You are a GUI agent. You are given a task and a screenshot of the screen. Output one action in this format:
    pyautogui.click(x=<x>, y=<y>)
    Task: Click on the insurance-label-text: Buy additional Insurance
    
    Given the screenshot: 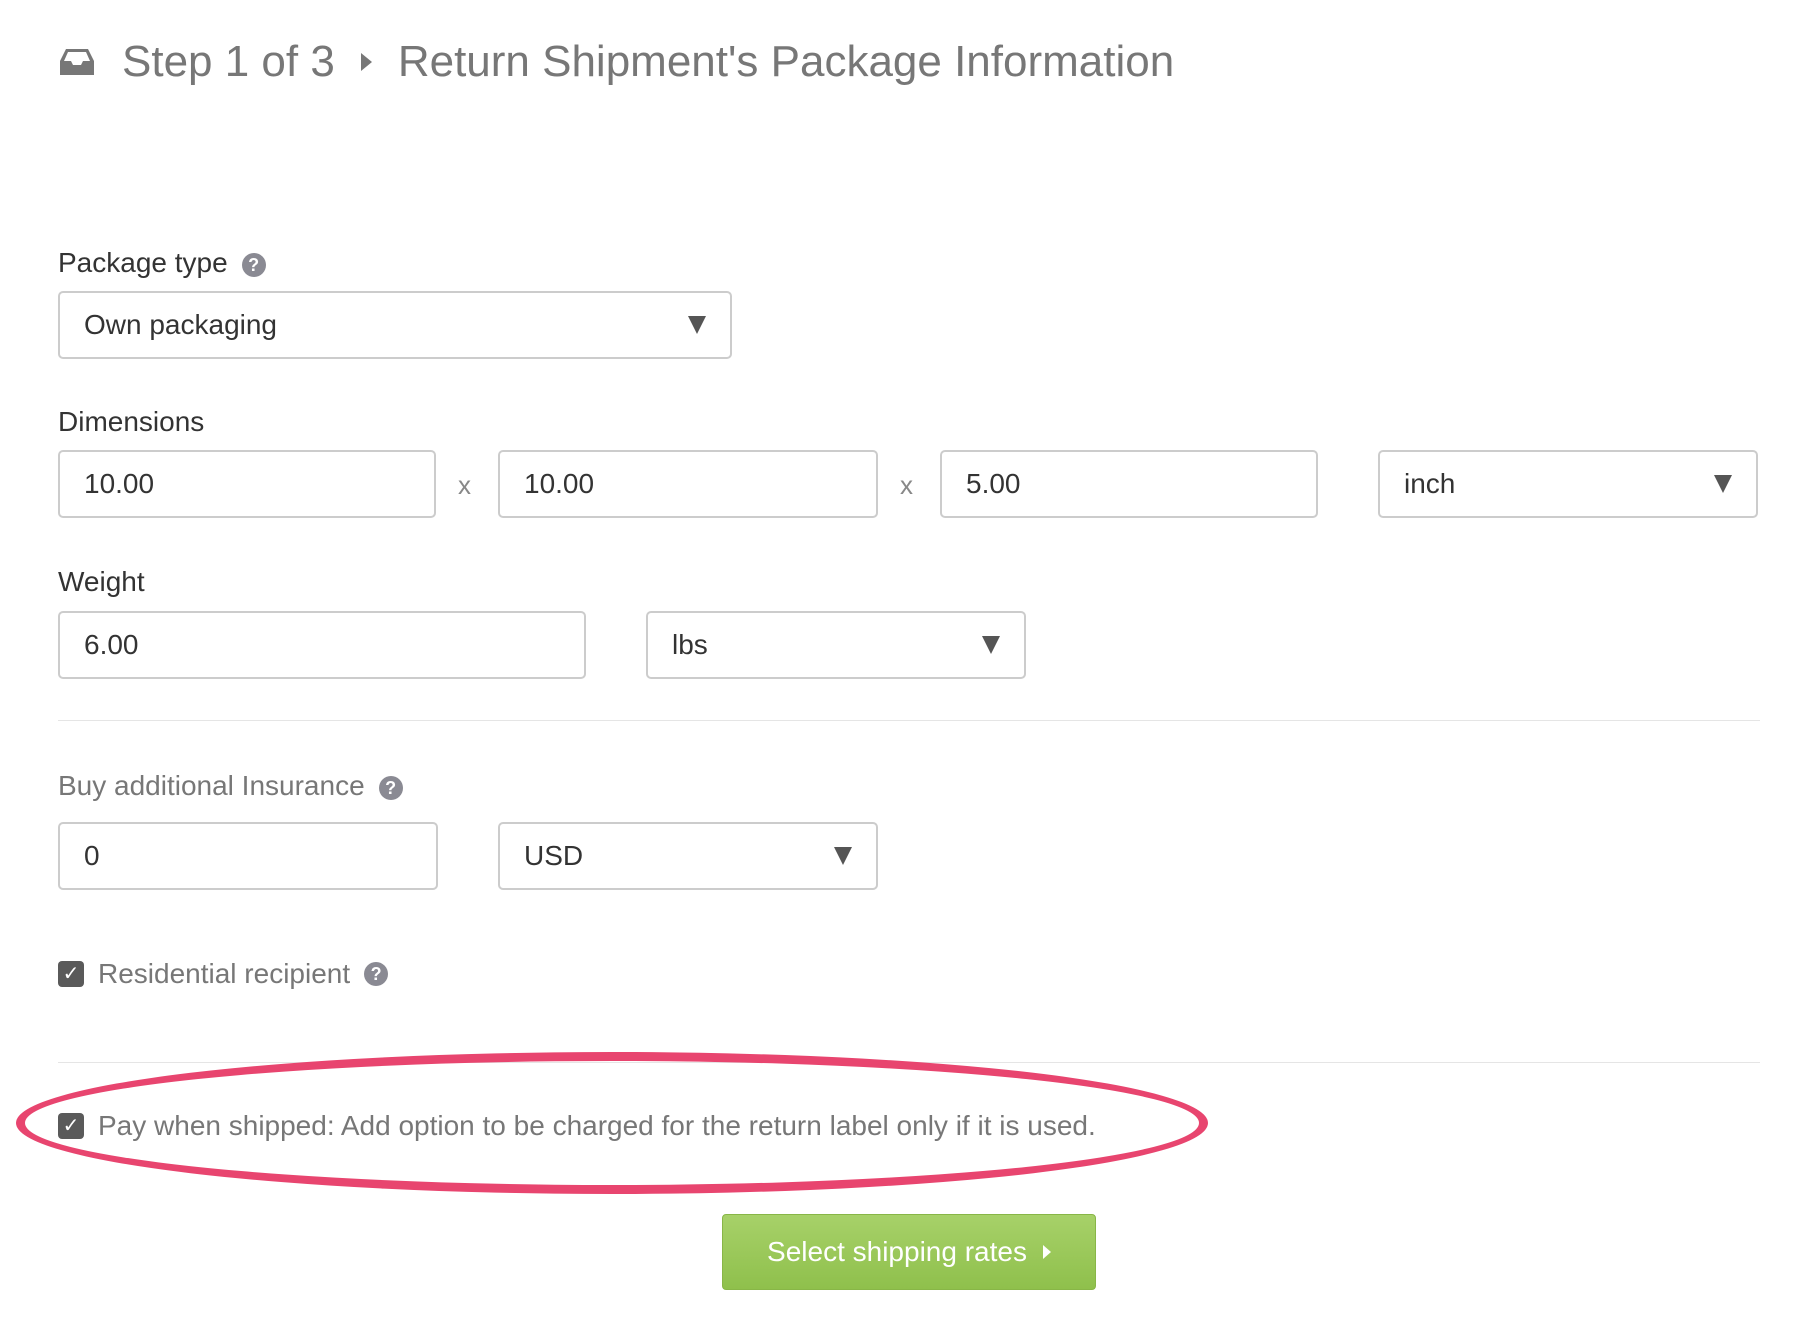 What is the action you would take?
    pyautogui.click(x=211, y=785)
    